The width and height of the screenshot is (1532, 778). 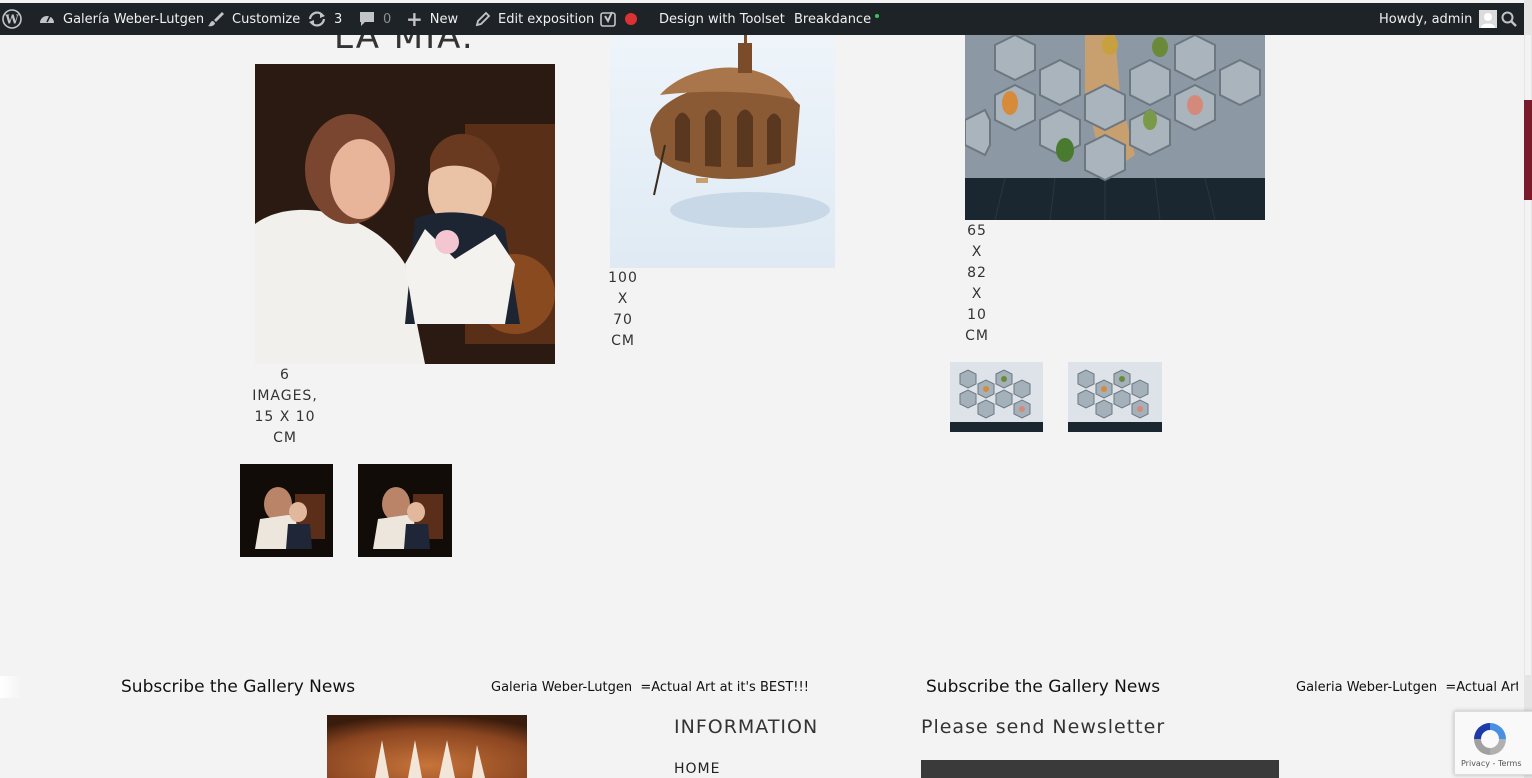 What do you see at coordinates (1528, 150) in the screenshot?
I see `right-edge-strip` at bounding box center [1528, 150].